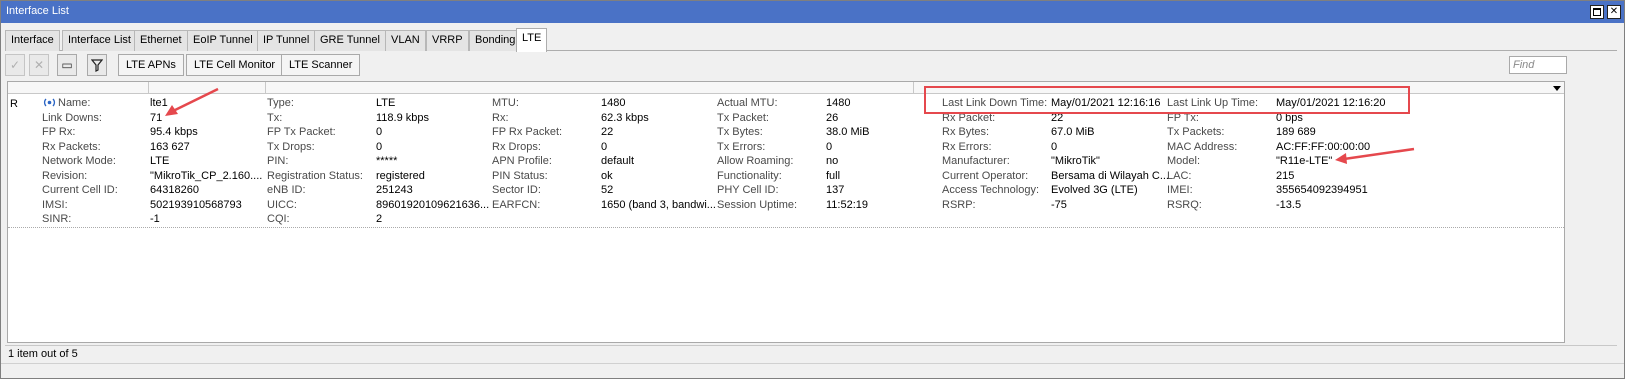 The height and width of the screenshot is (379, 1625). I want to click on field-value: no, so click(832, 161).